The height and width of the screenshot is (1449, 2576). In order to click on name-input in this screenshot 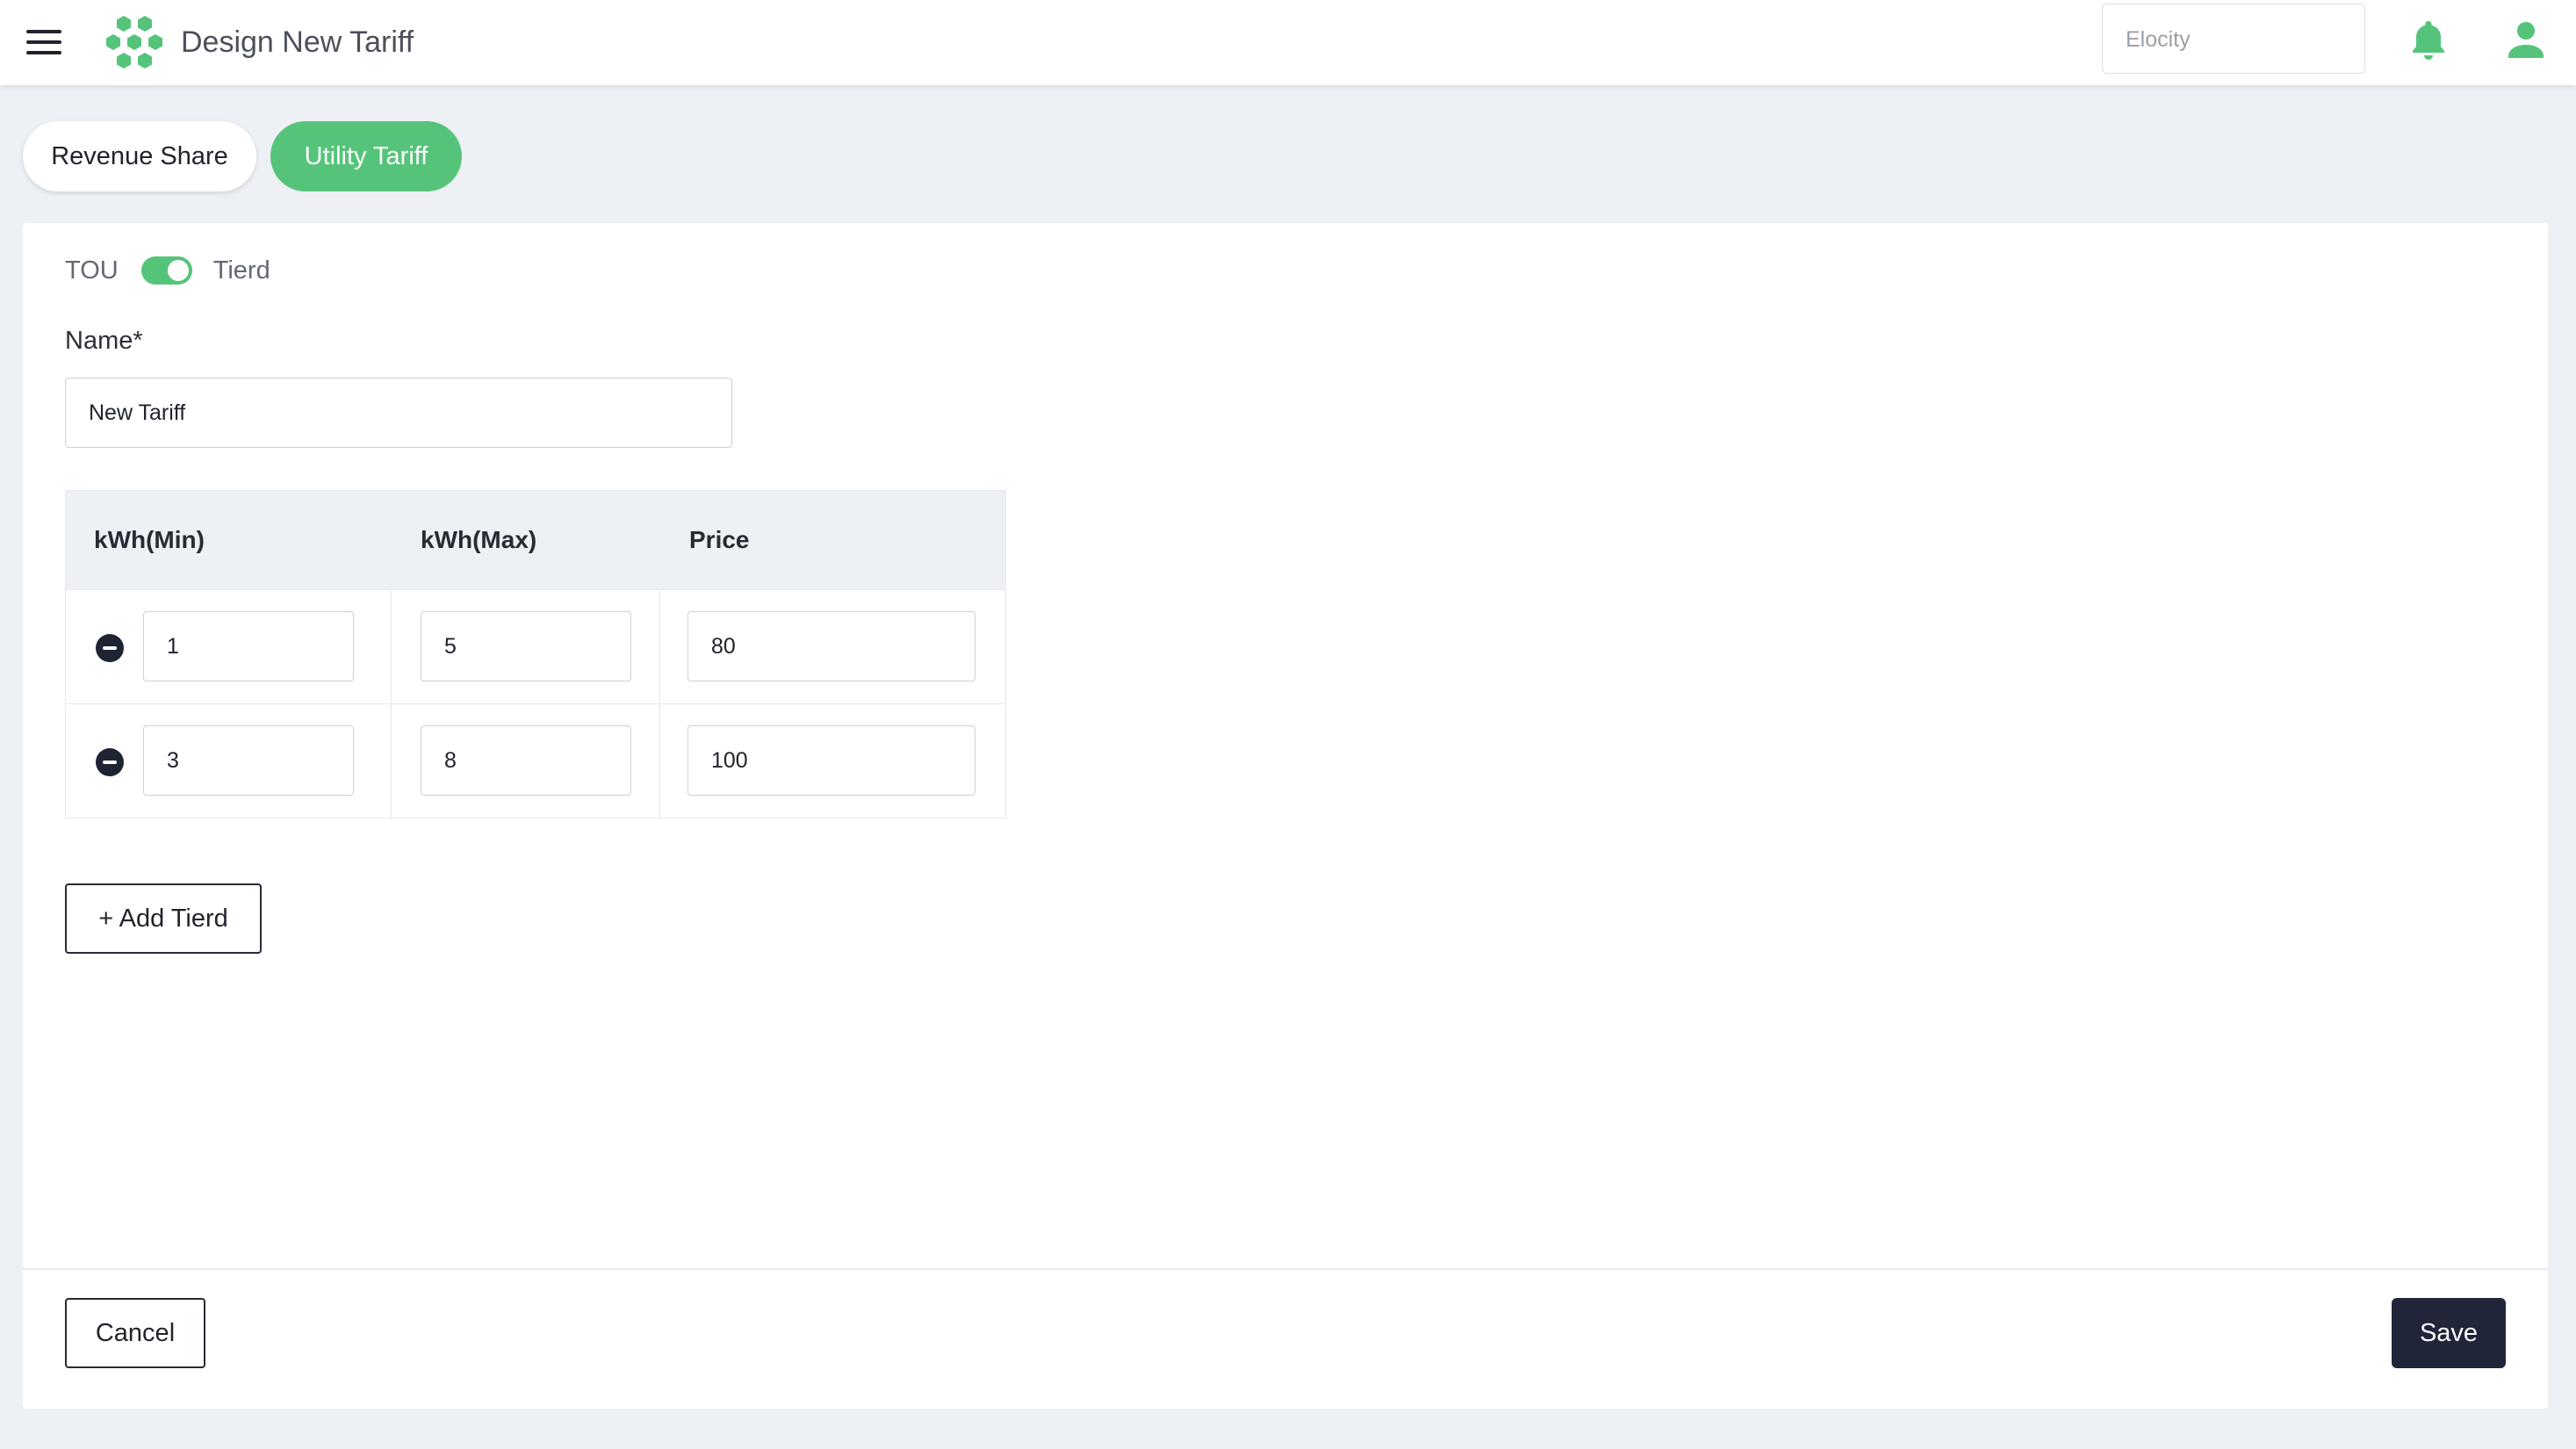, I will do `click(398, 413)`.